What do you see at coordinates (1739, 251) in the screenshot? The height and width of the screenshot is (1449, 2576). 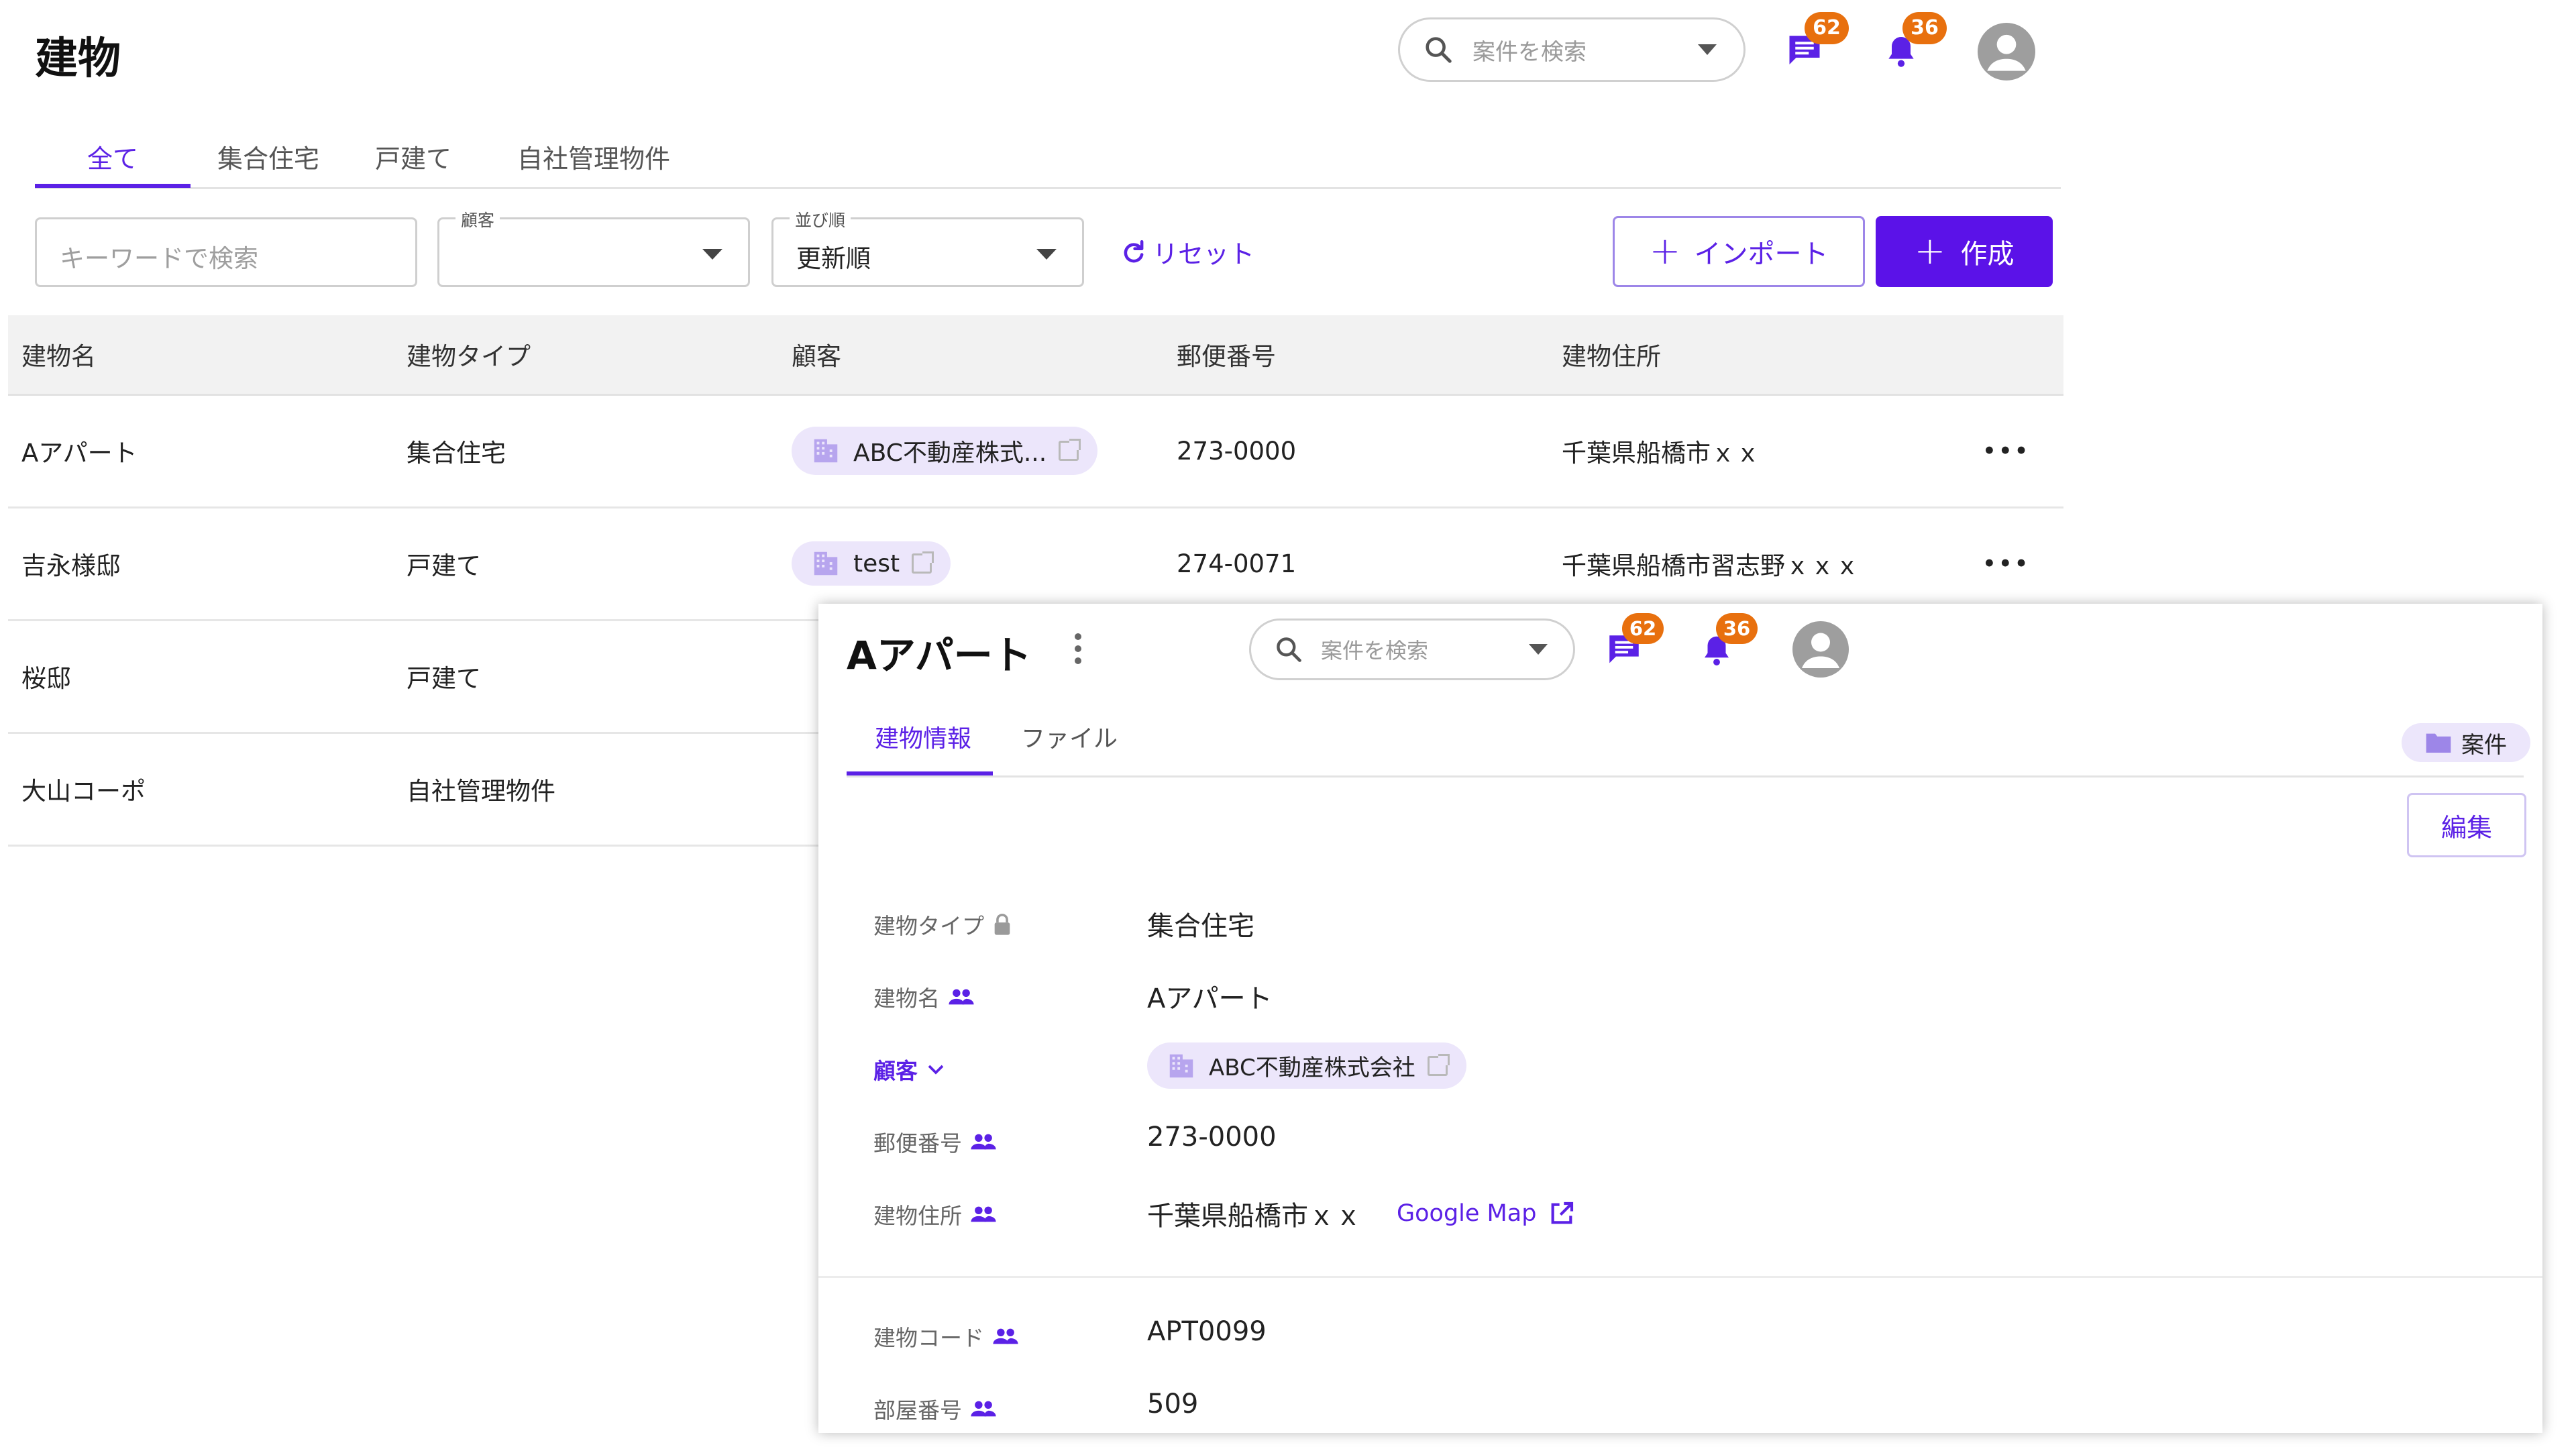 I see `import-button: + インポート` at bounding box center [1739, 251].